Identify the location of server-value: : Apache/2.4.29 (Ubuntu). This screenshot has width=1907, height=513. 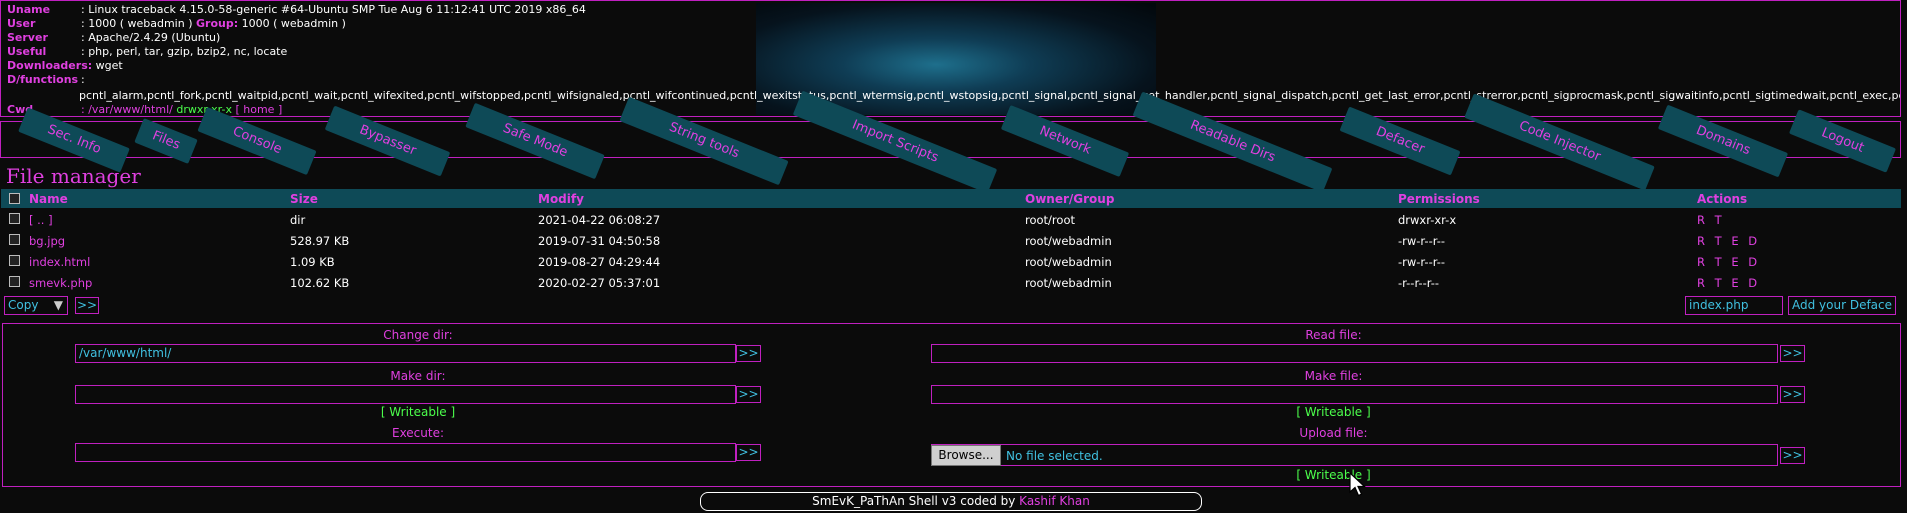
(151, 37).